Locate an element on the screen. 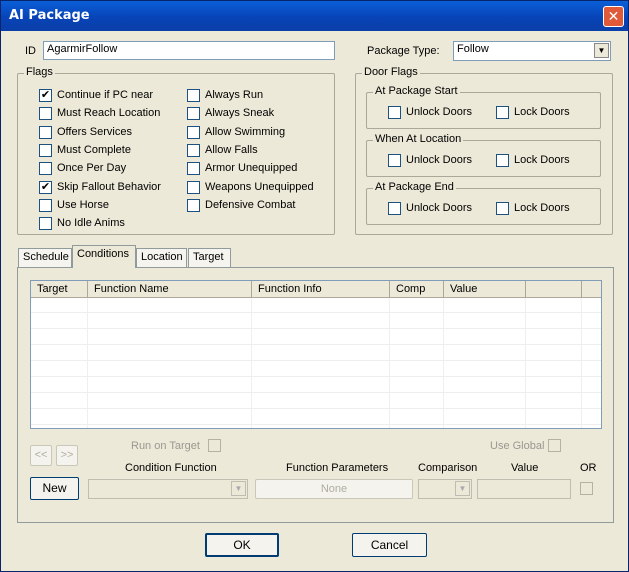 This screenshot has width=629, height=572. column-header-value: Value is located at coordinates (485, 289).